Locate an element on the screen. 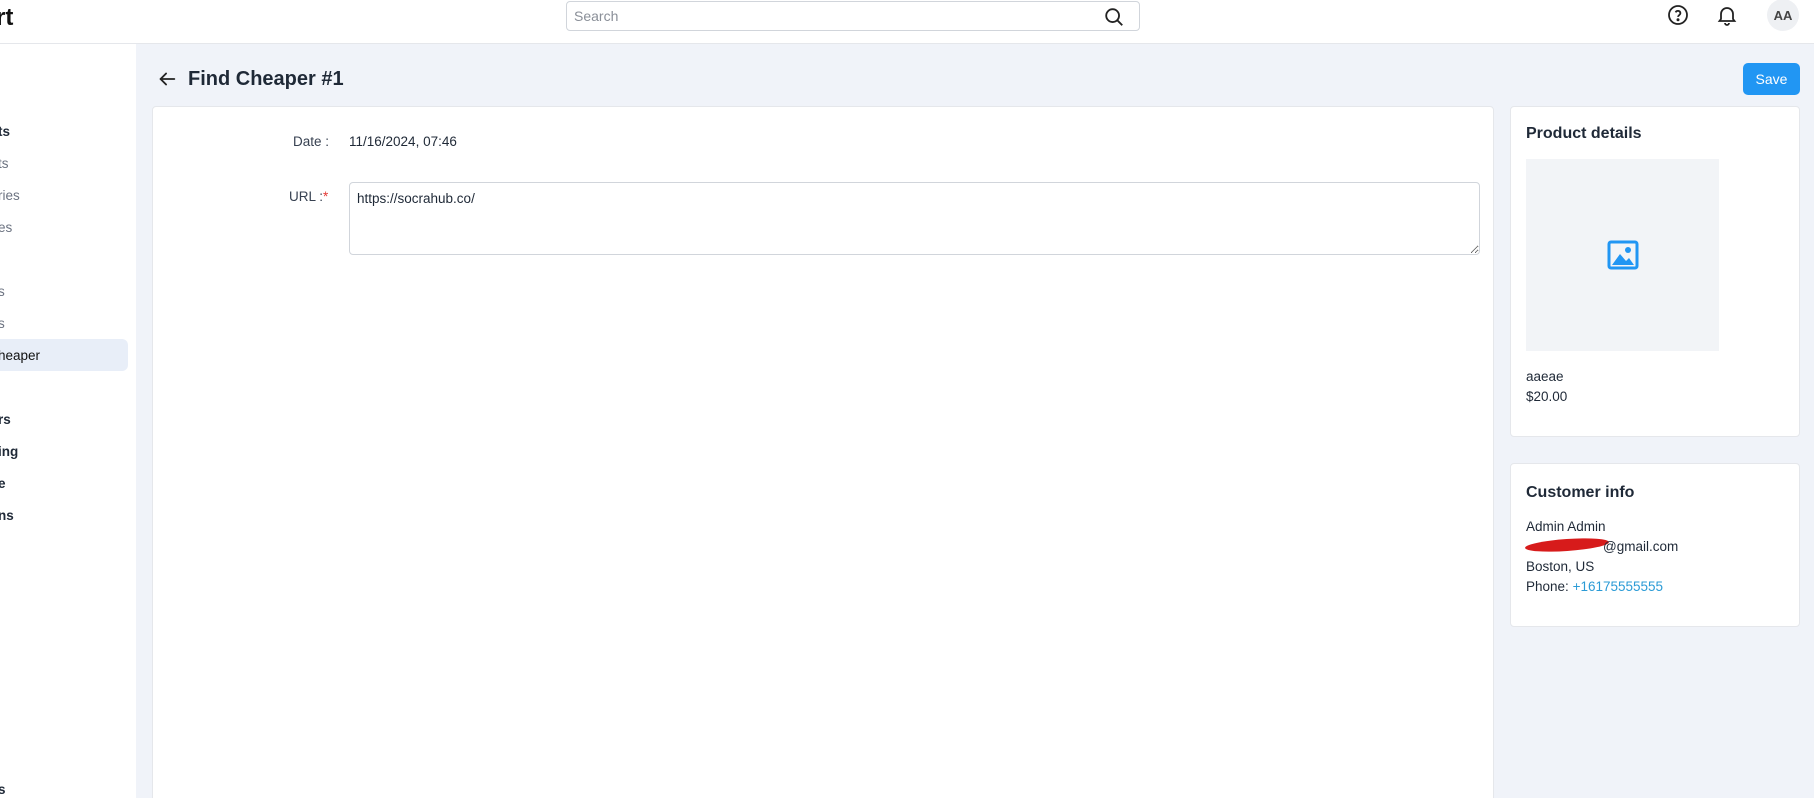 The image size is (1814, 798). sidebar-item-label: ns is located at coordinates (7, 515).